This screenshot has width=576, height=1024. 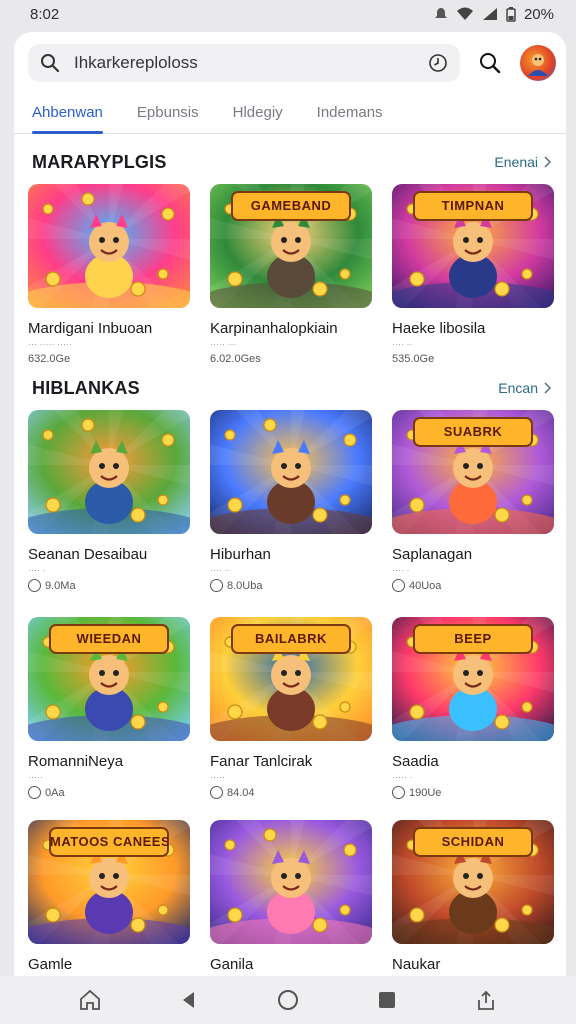 What do you see at coordinates (90, 328) in the screenshot?
I see `game-title: Mardigani Inbuoan` at bounding box center [90, 328].